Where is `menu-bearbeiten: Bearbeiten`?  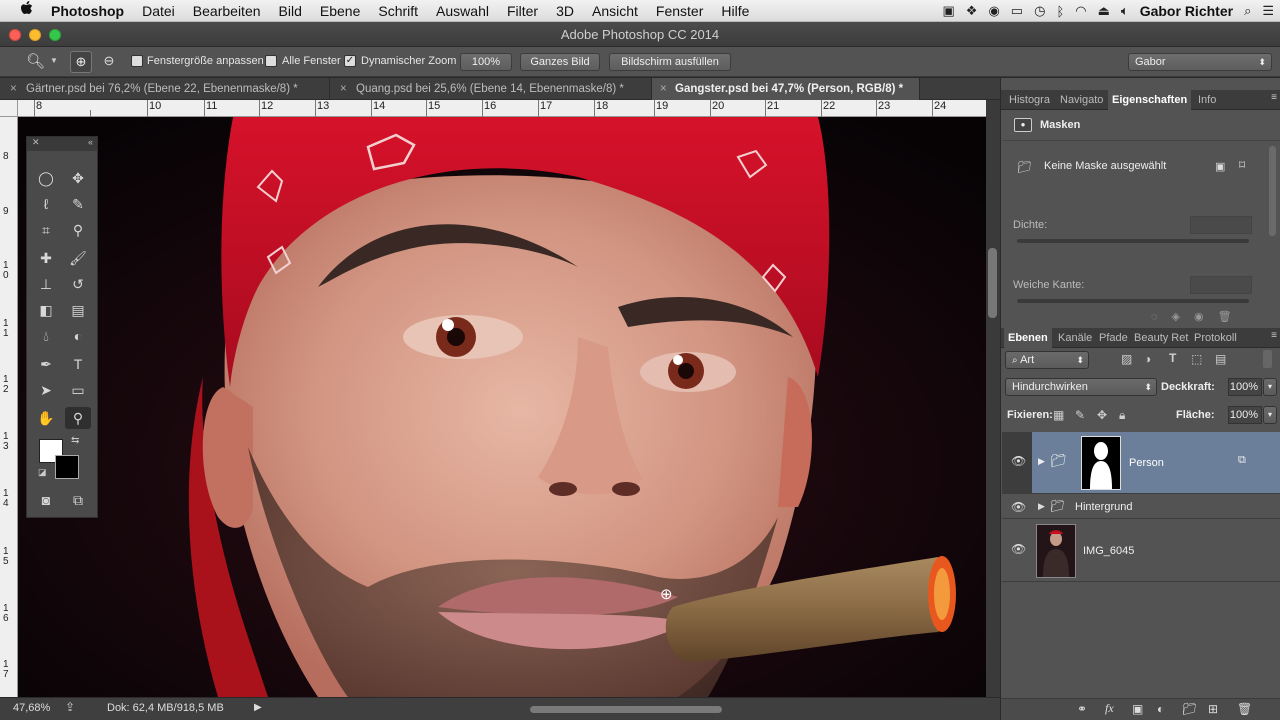 menu-bearbeiten: Bearbeiten is located at coordinates (227, 11).